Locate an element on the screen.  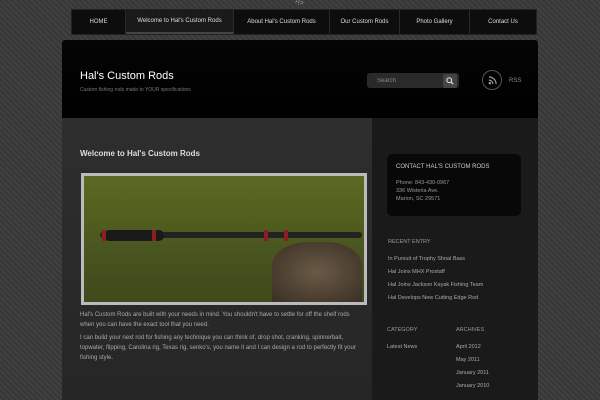
archives-heading: ARCHIVES is located at coordinates (470, 330).